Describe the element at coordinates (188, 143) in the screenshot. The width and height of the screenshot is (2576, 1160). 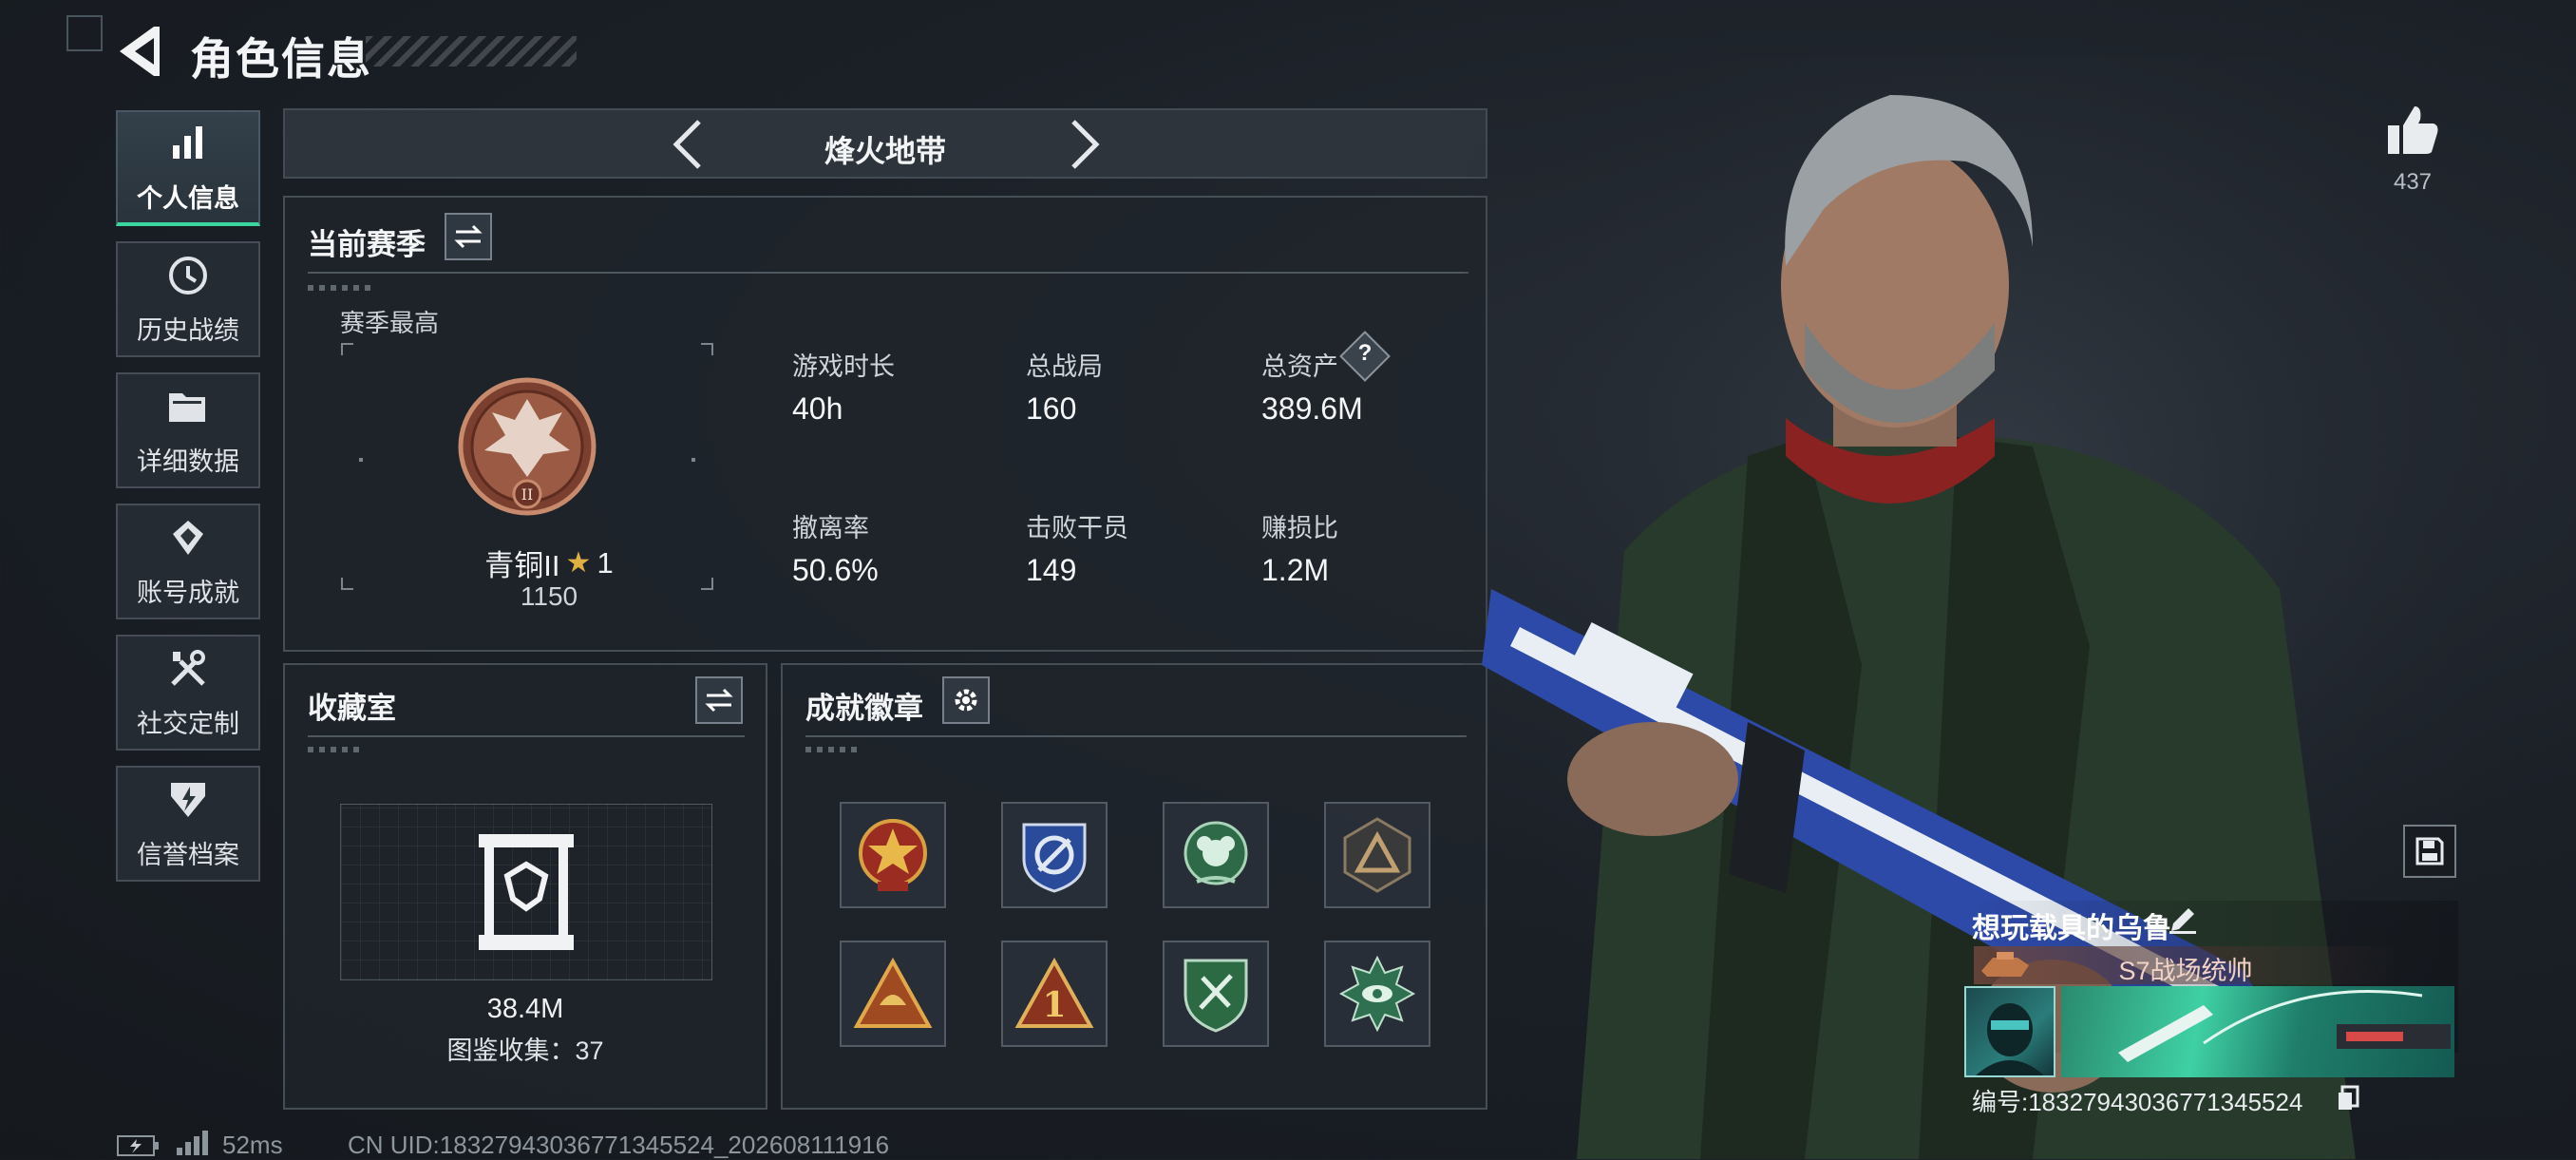
I see `bar-chart-icon` at that location.